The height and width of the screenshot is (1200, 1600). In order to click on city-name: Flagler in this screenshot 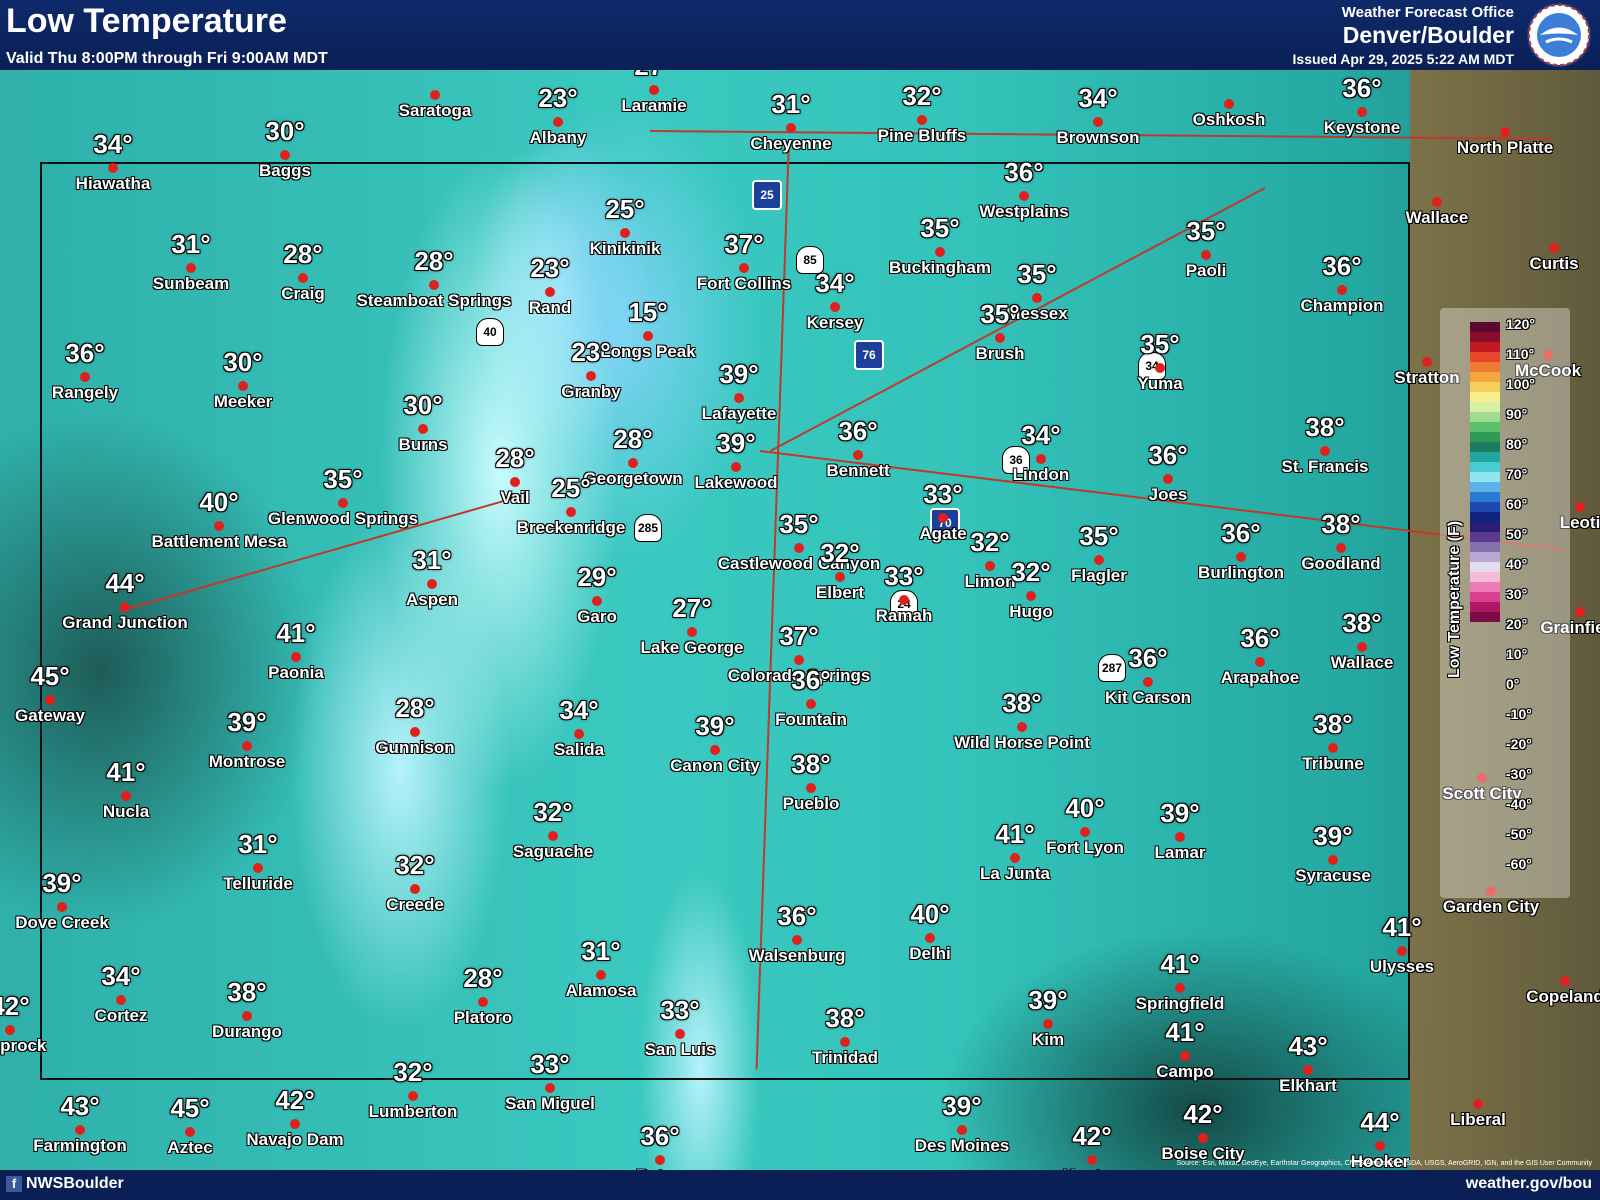, I will do `click(1099, 575)`.